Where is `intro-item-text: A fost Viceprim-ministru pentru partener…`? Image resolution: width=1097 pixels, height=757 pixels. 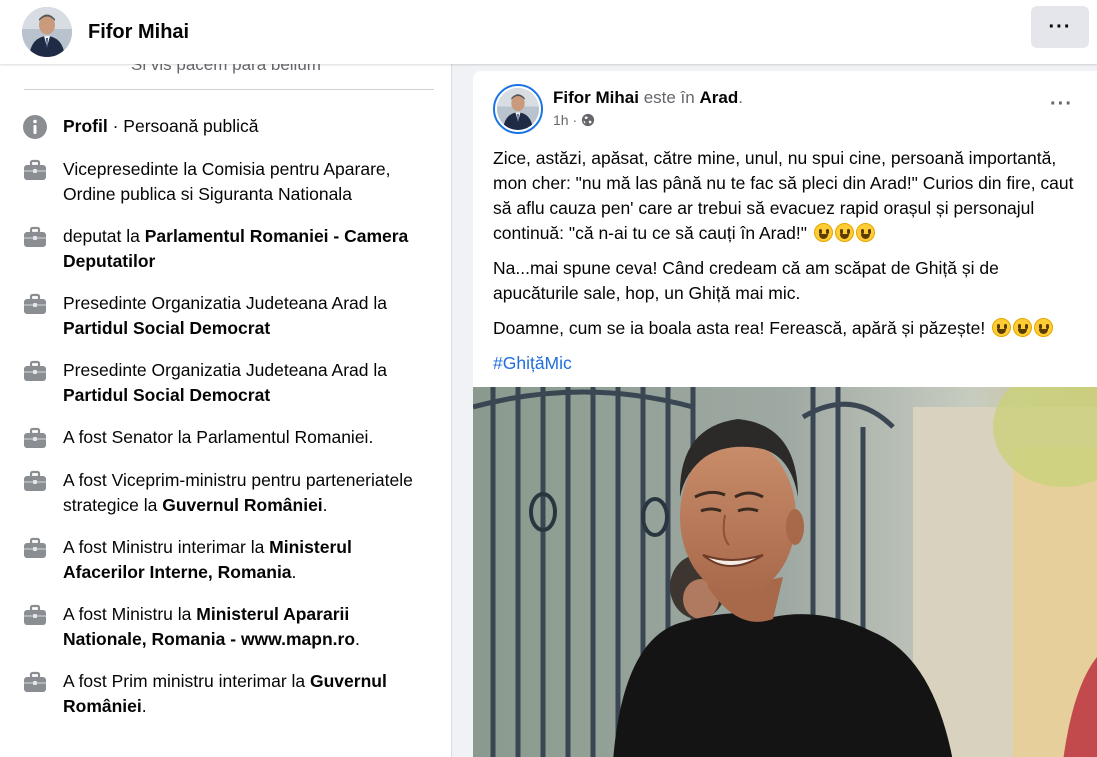 intro-item-text: A fost Viceprim-ministru pentru partener… is located at coordinates (247, 493).